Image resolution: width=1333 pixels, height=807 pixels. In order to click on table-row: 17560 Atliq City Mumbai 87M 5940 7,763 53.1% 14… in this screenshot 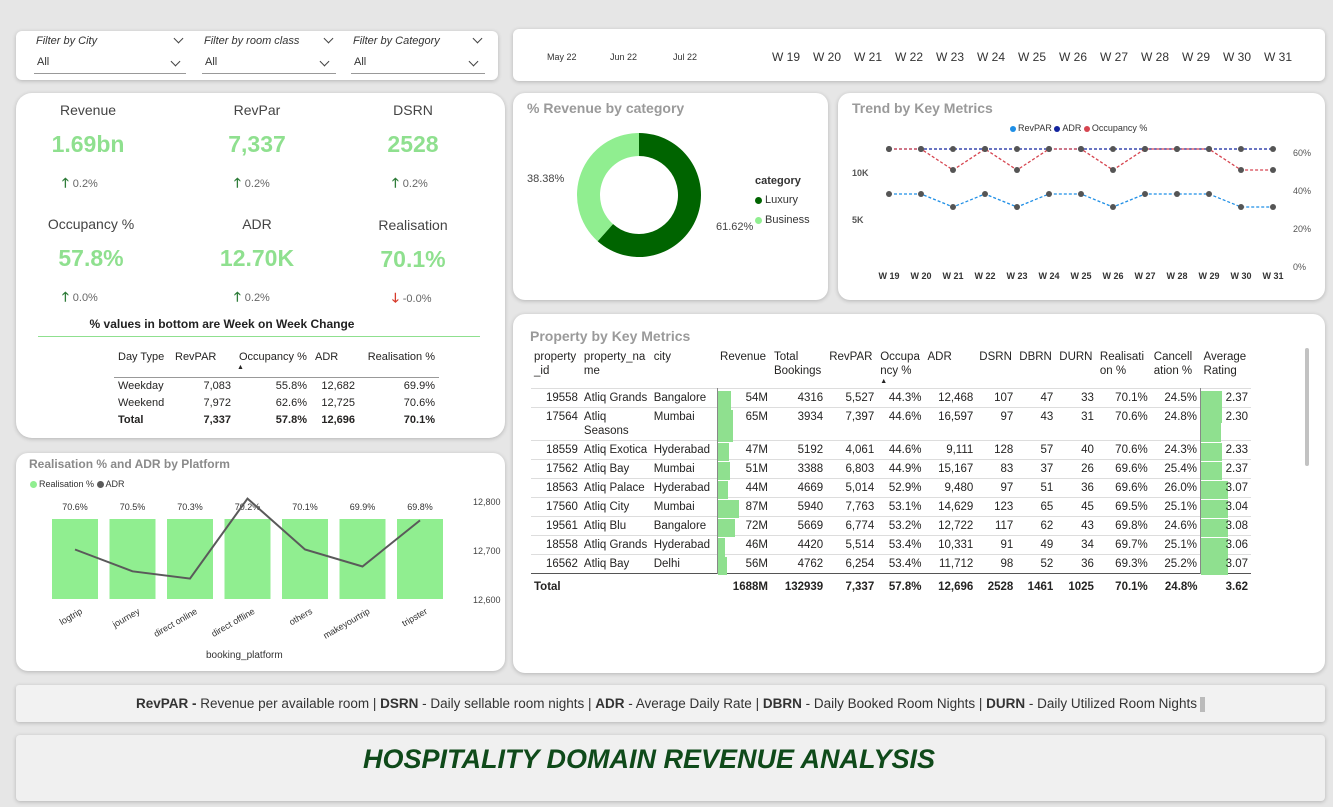, I will do `click(891, 507)`.